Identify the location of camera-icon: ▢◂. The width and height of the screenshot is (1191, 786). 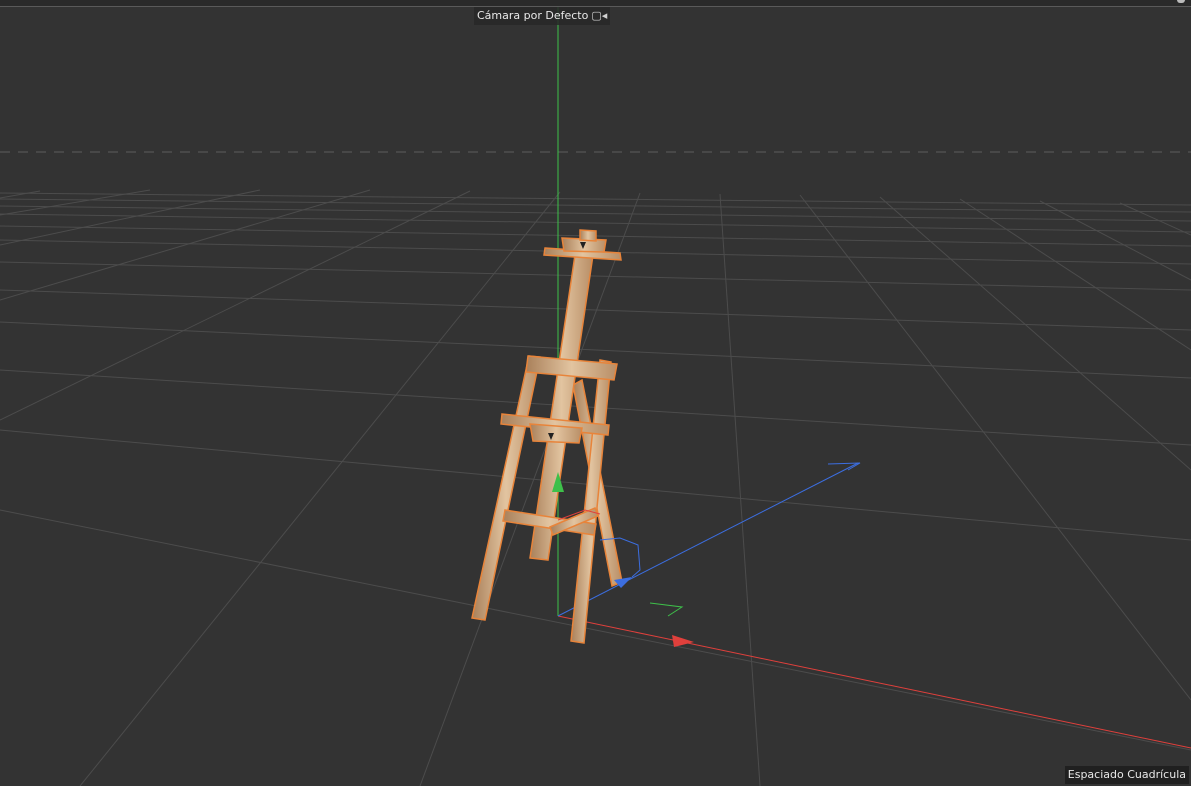
(599, 16).